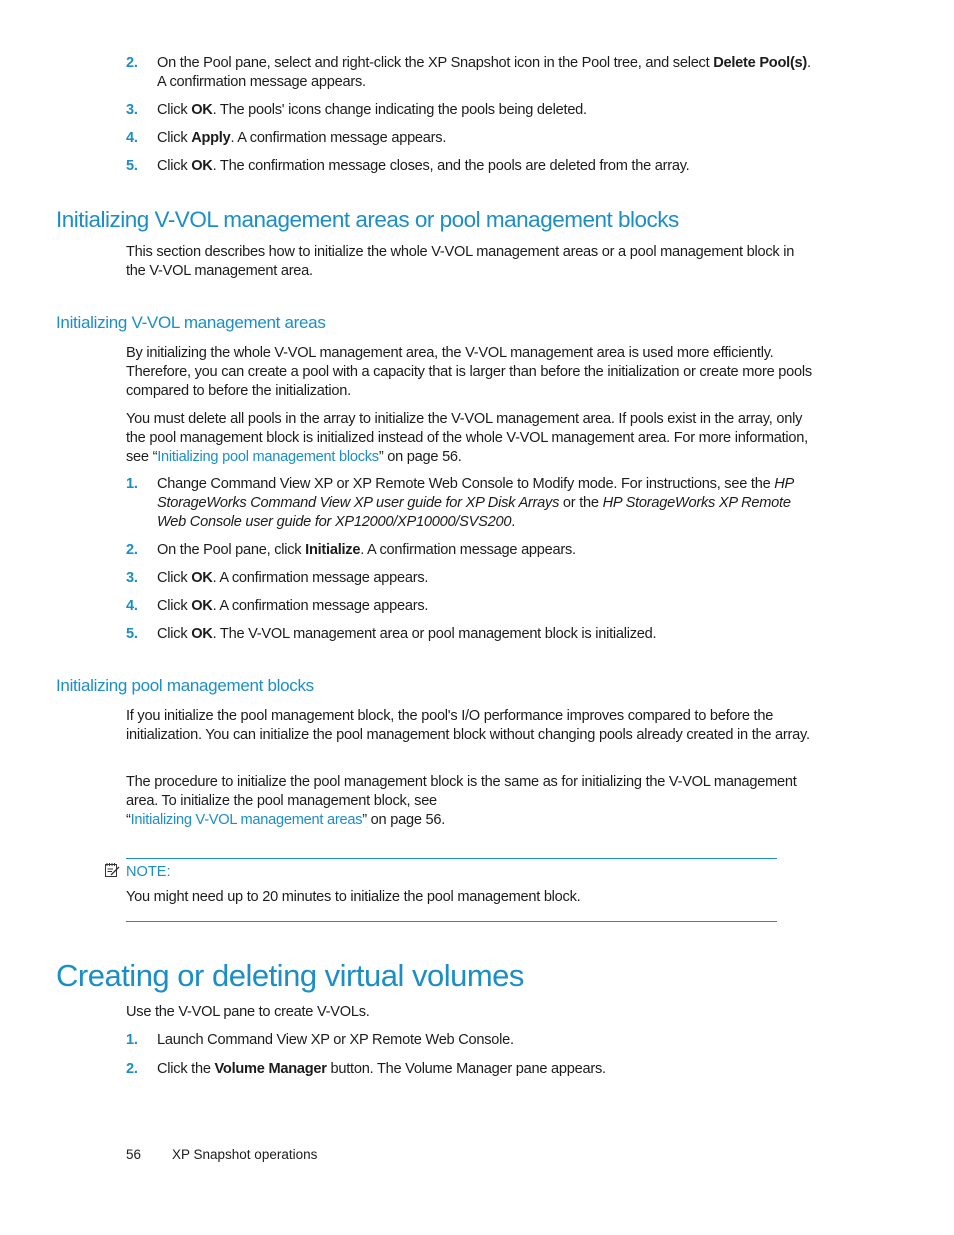 The image size is (954, 1235). I want to click on note-top-rule, so click(451, 859).